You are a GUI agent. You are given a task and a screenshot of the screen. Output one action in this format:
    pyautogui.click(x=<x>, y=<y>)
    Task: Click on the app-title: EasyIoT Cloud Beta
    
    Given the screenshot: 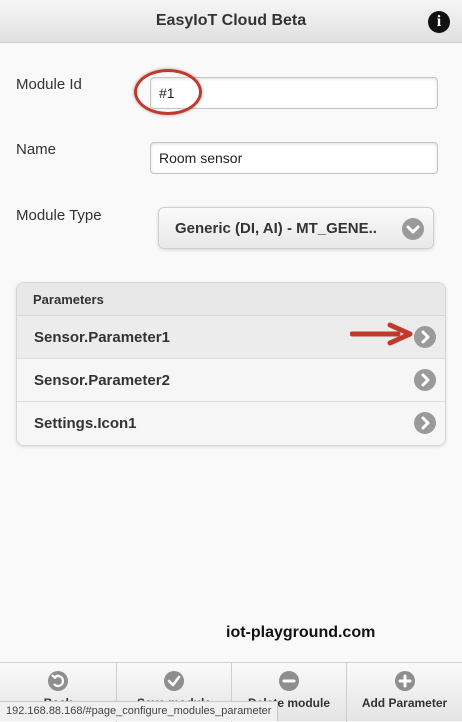 What is the action you would take?
    pyautogui.click(x=231, y=20)
    